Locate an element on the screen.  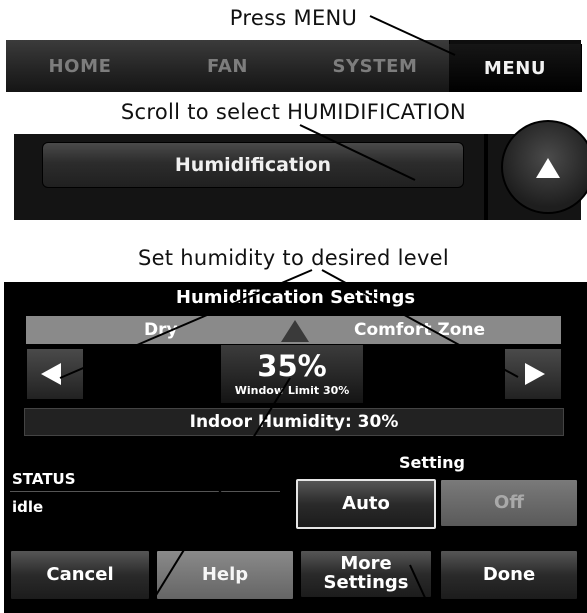
right-arrow-icon is located at coordinates (535, 374).